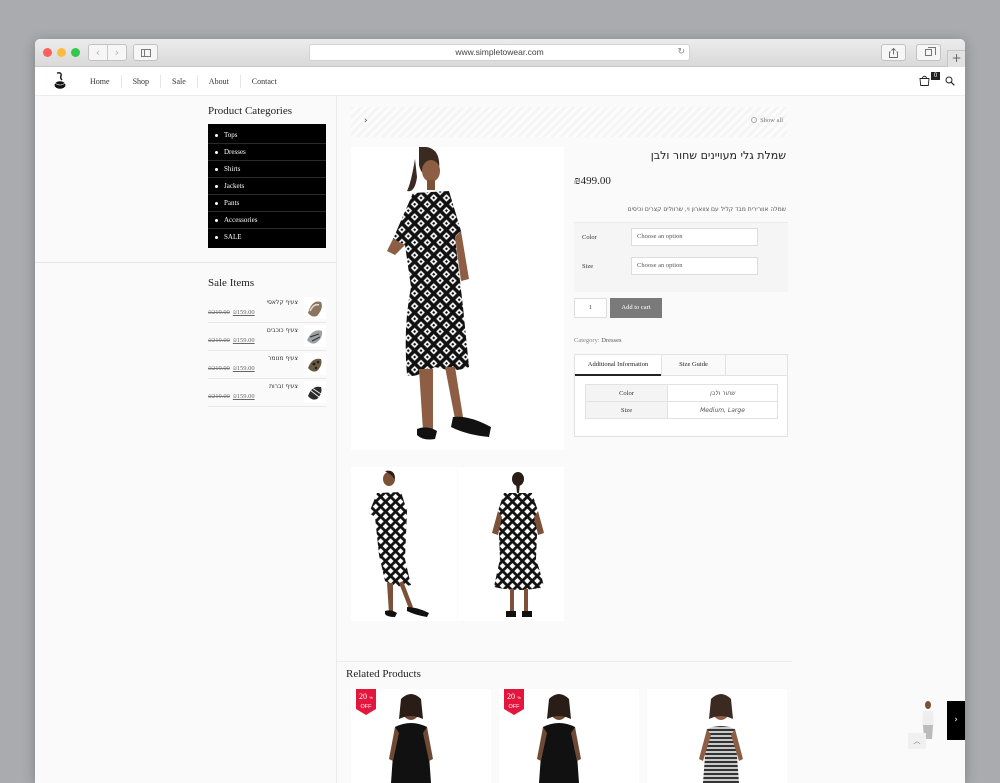 This screenshot has height=783, width=1000. I want to click on category-item: Shirts, so click(267, 169).